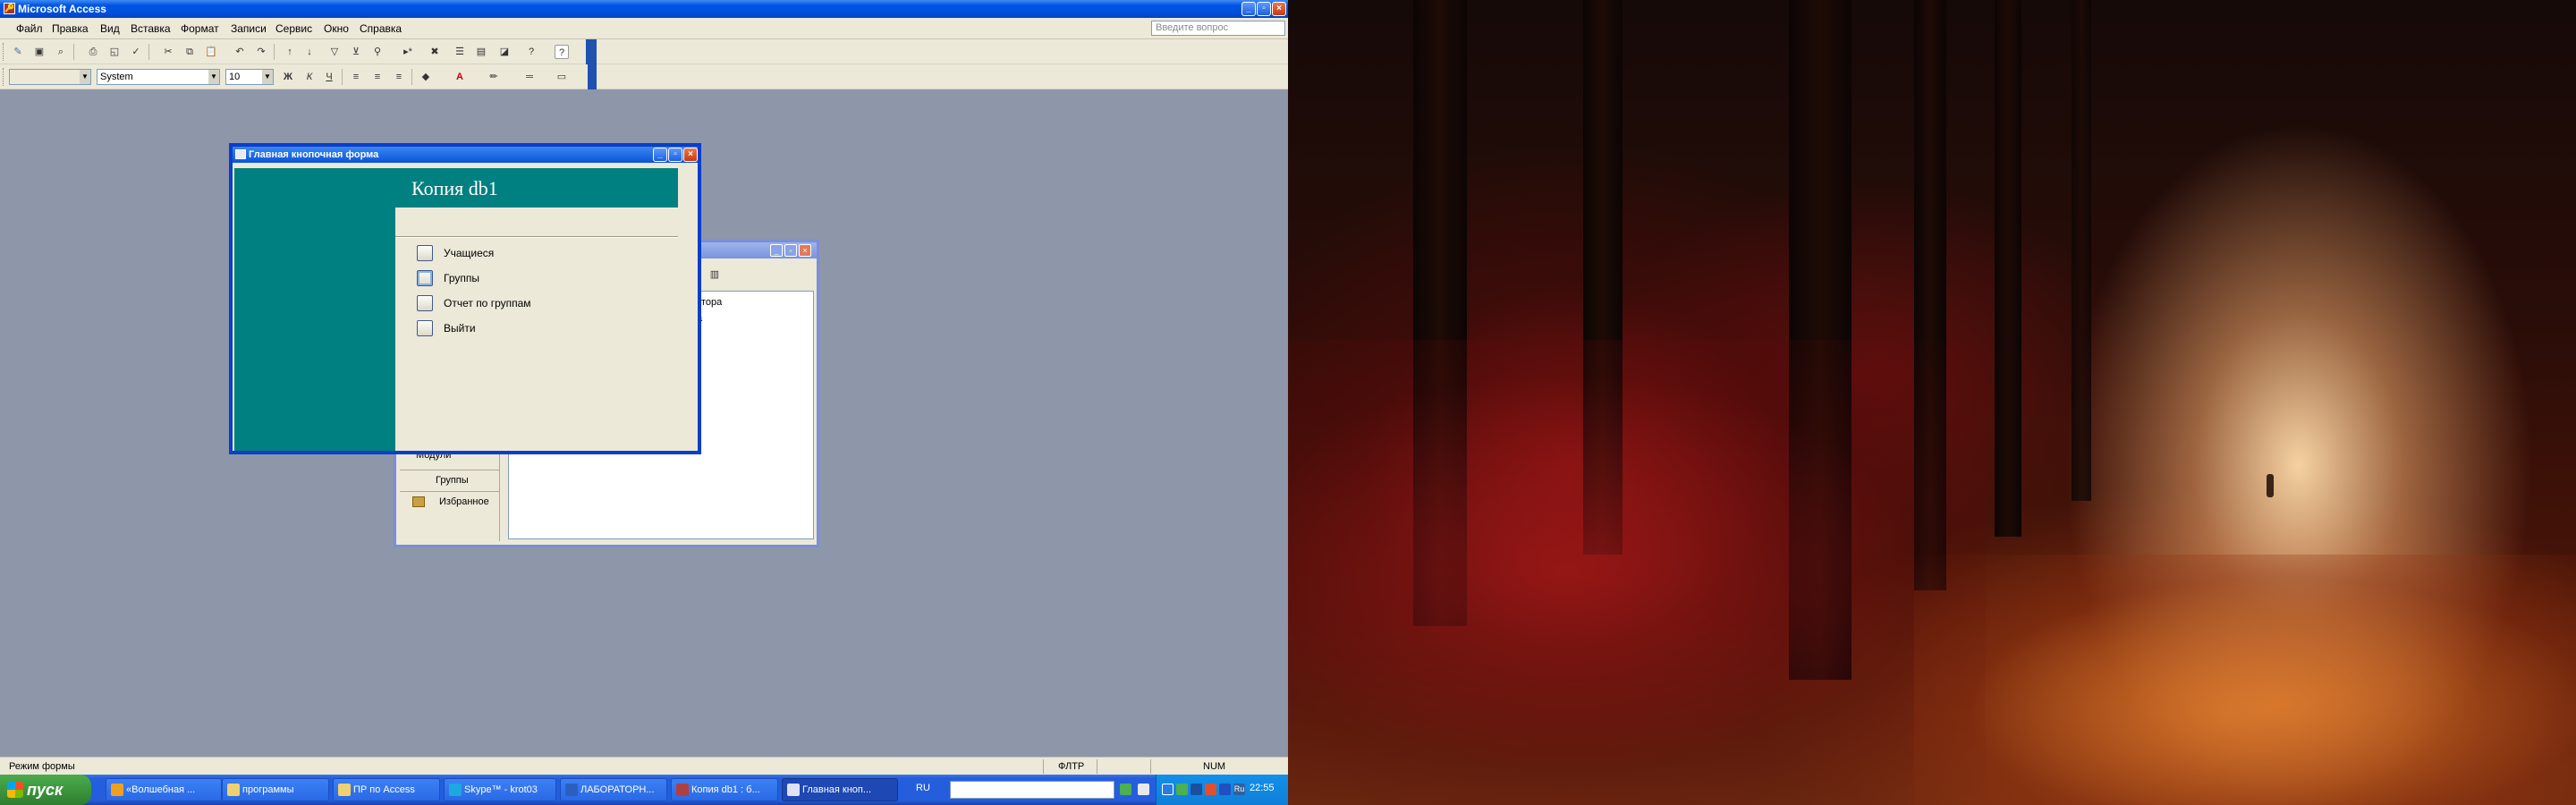 The height and width of the screenshot is (805, 2576). Describe the element at coordinates (329, 77) in the screenshot. I see `underline-button: Ч` at that location.